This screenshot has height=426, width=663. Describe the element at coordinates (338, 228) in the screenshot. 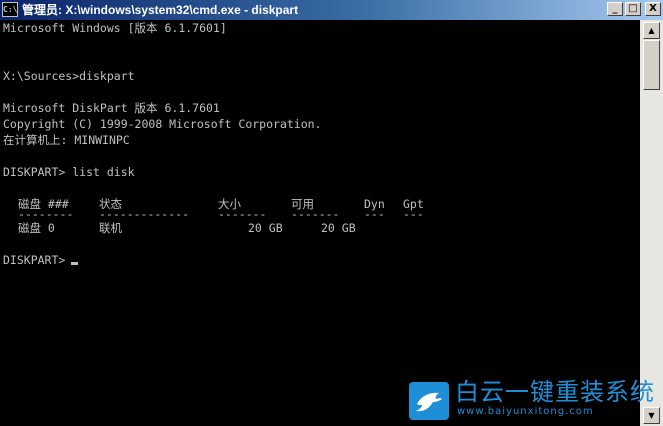

I see `disk-free-cell: 20 GB` at that location.